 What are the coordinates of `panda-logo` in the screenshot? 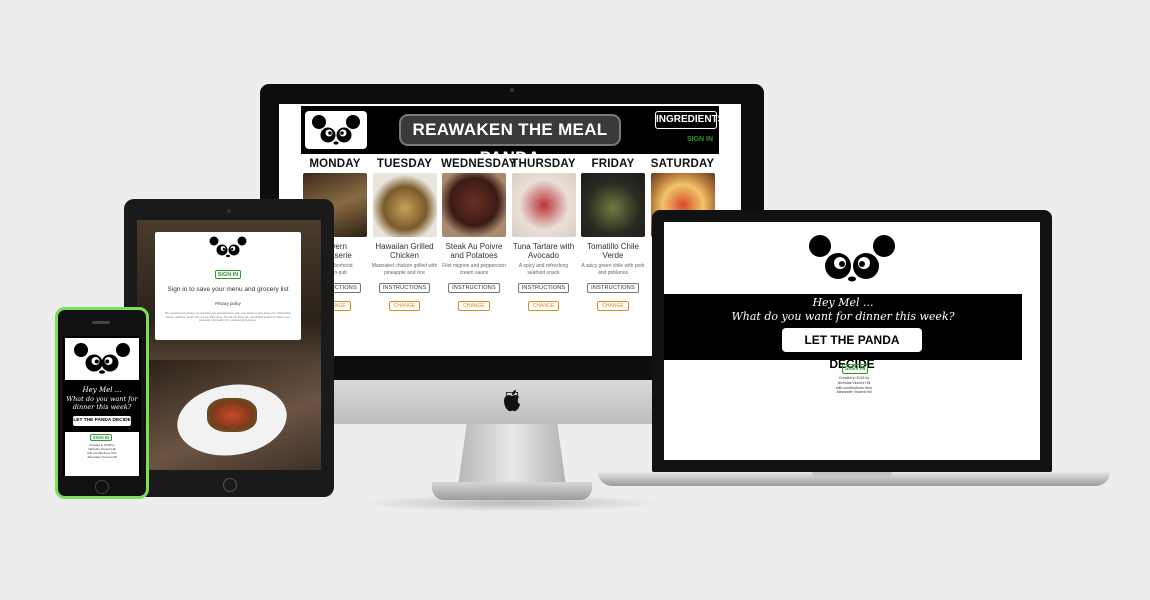 It's located at (336, 130).